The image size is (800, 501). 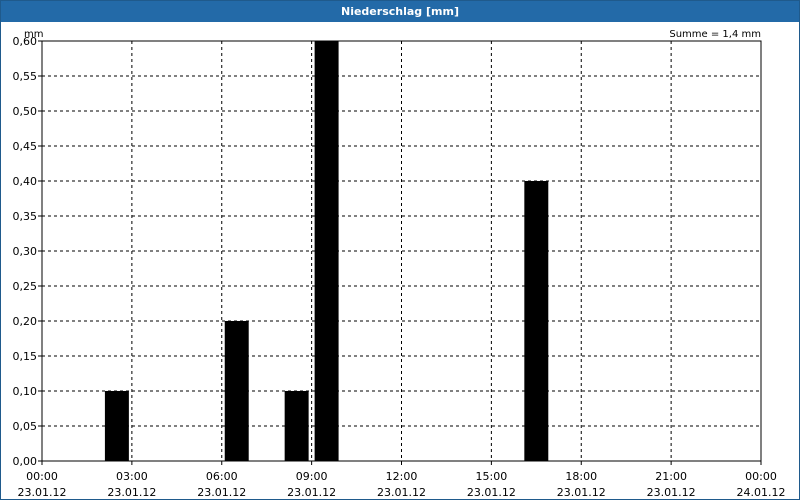 I want to click on sum-annotation: Summe = 1,4 mm, so click(x=715, y=34).